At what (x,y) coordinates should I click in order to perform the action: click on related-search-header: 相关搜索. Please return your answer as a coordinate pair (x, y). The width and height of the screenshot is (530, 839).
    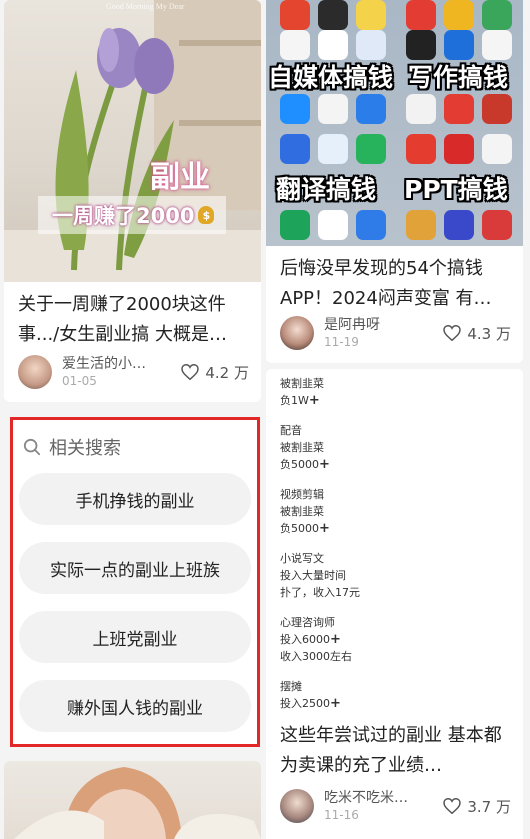
    Looking at the image, I should click on (135, 440).